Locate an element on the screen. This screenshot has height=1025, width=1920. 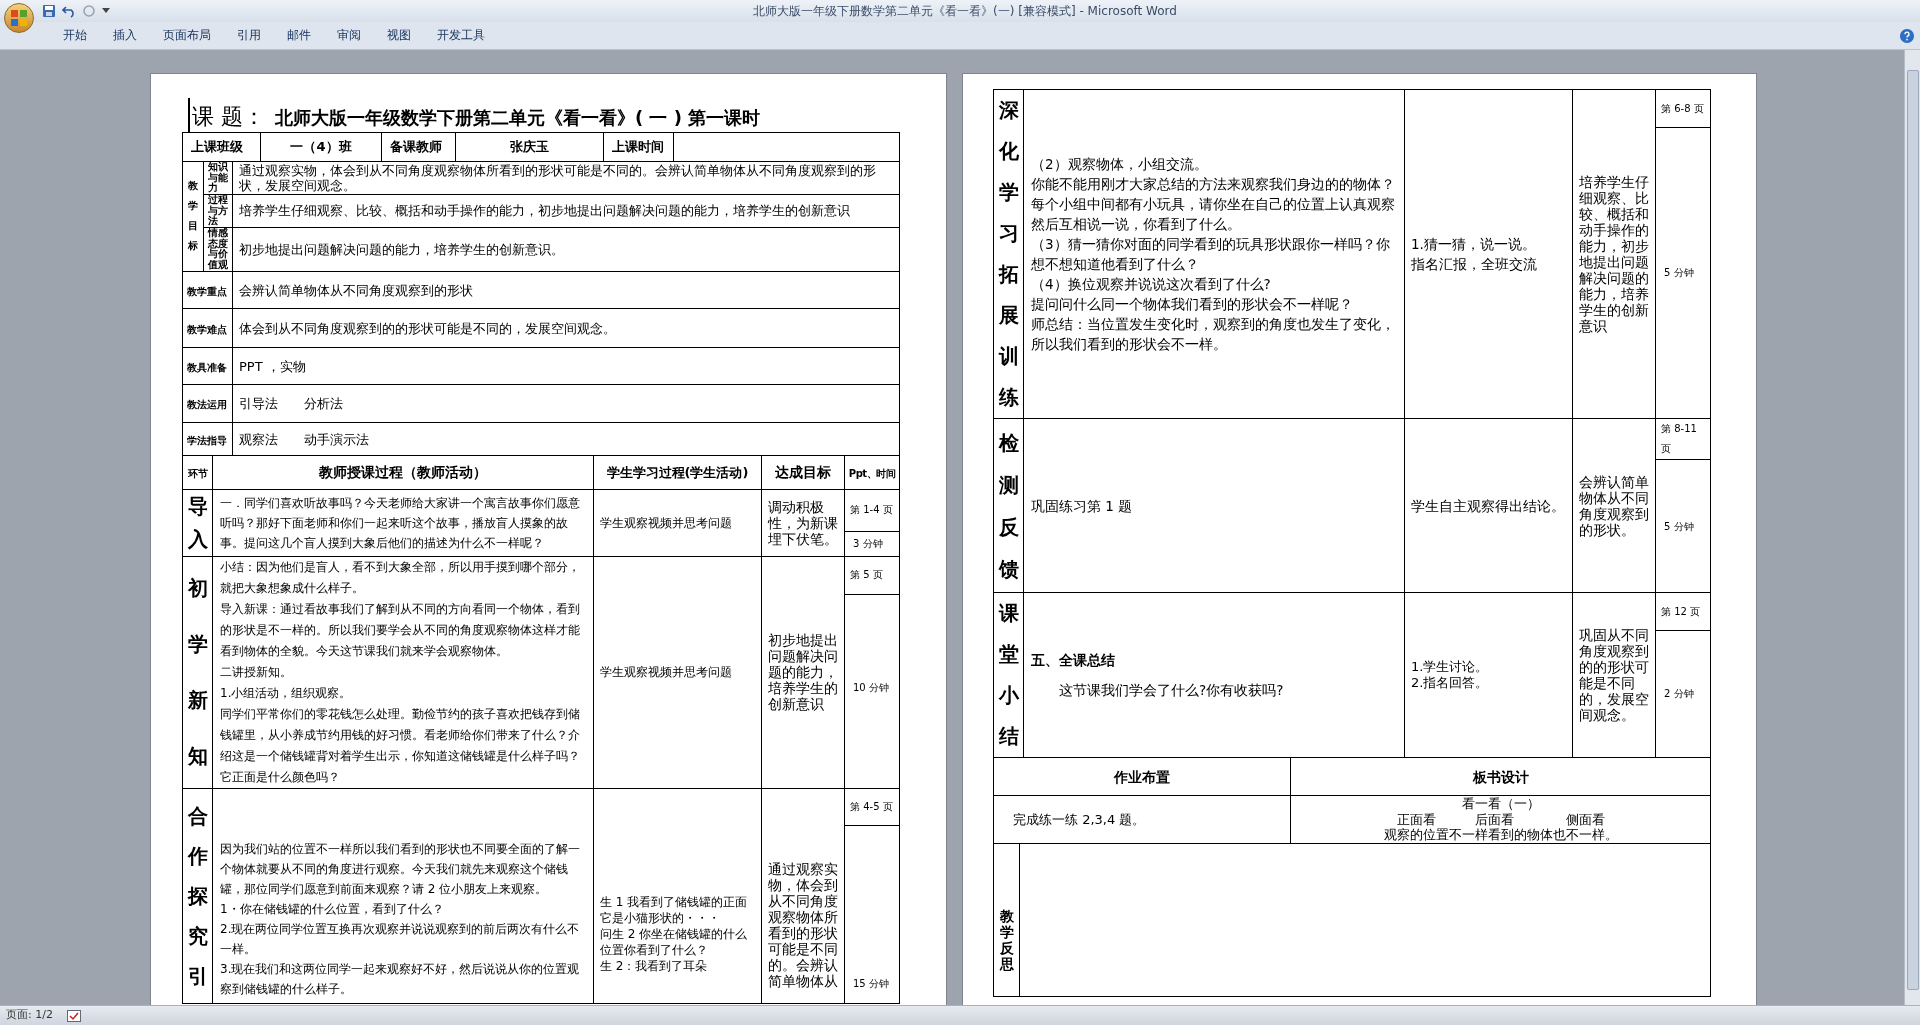
stage-label: 检测反馈 is located at coordinates (1008, 506).